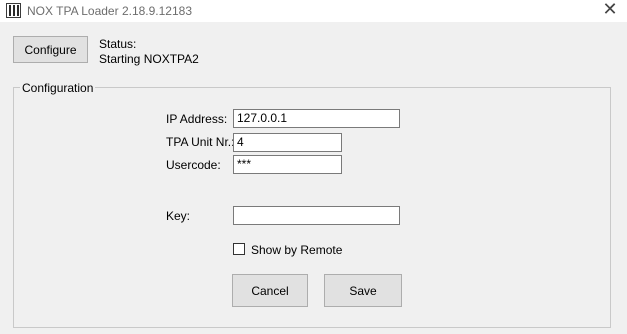 The height and width of the screenshot is (334, 627). I want to click on tpa-unit-label: TPA Unit Nr.:, so click(200, 142).